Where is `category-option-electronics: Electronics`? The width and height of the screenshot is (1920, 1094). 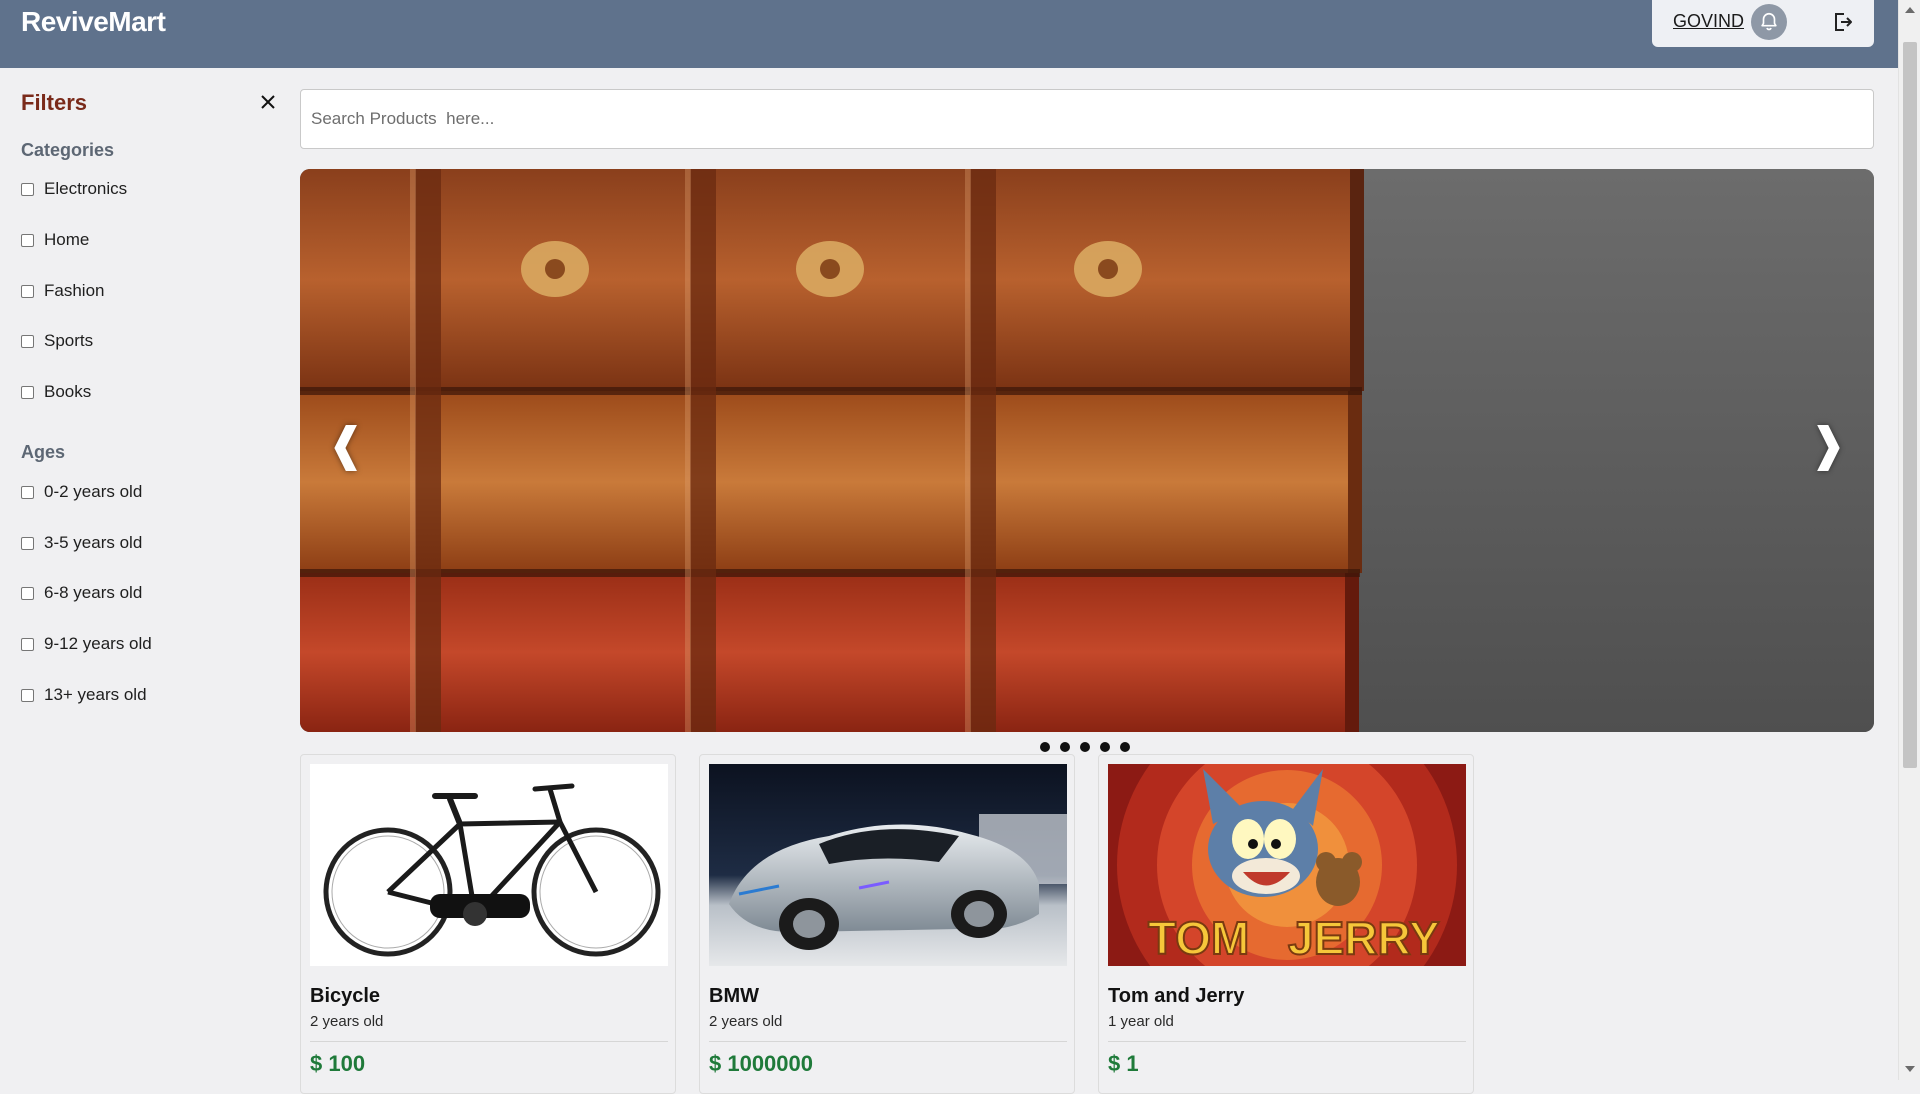
category-option-electronics: Electronics is located at coordinates (74, 189).